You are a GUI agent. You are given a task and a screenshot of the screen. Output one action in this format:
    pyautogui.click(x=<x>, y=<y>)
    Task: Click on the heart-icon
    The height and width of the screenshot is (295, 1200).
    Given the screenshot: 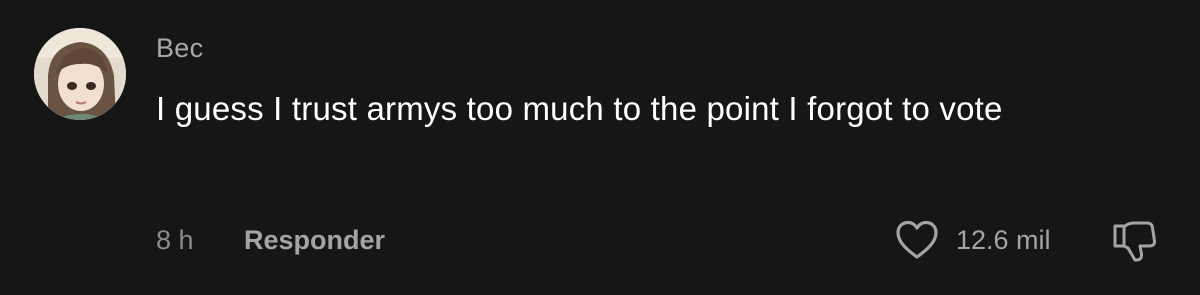 What is the action you would take?
    pyautogui.click(x=917, y=239)
    